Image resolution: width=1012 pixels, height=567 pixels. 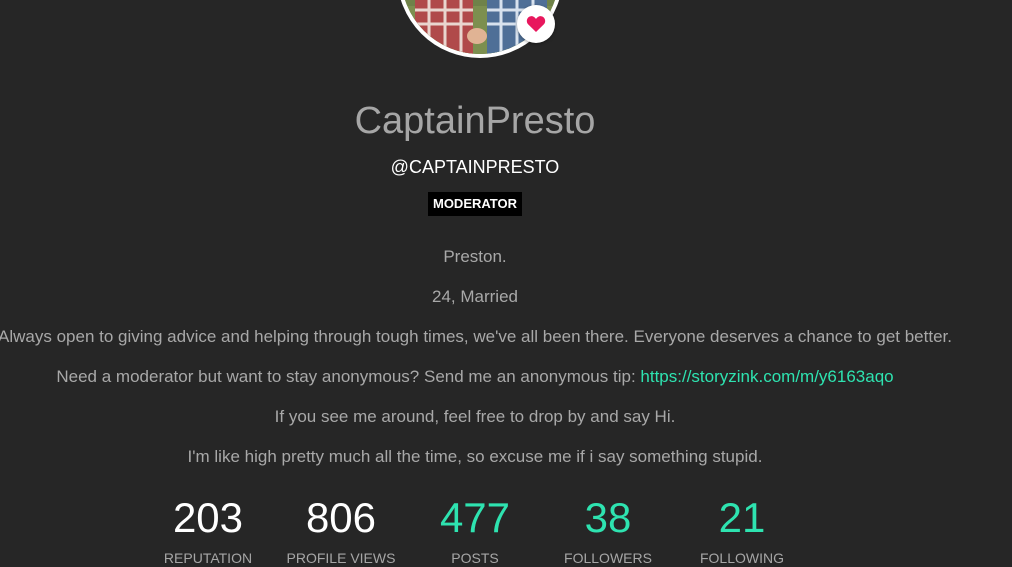 I want to click on heart-button, so click(x=536, y=24).